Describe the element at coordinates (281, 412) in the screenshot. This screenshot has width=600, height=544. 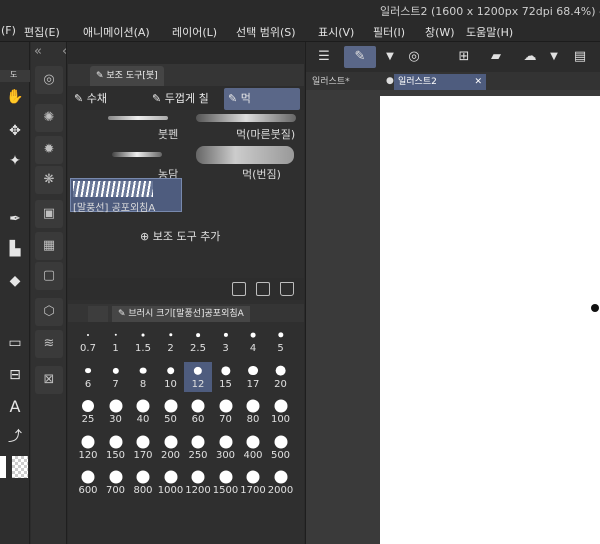
I see `brush-size-option: 100` at that location.